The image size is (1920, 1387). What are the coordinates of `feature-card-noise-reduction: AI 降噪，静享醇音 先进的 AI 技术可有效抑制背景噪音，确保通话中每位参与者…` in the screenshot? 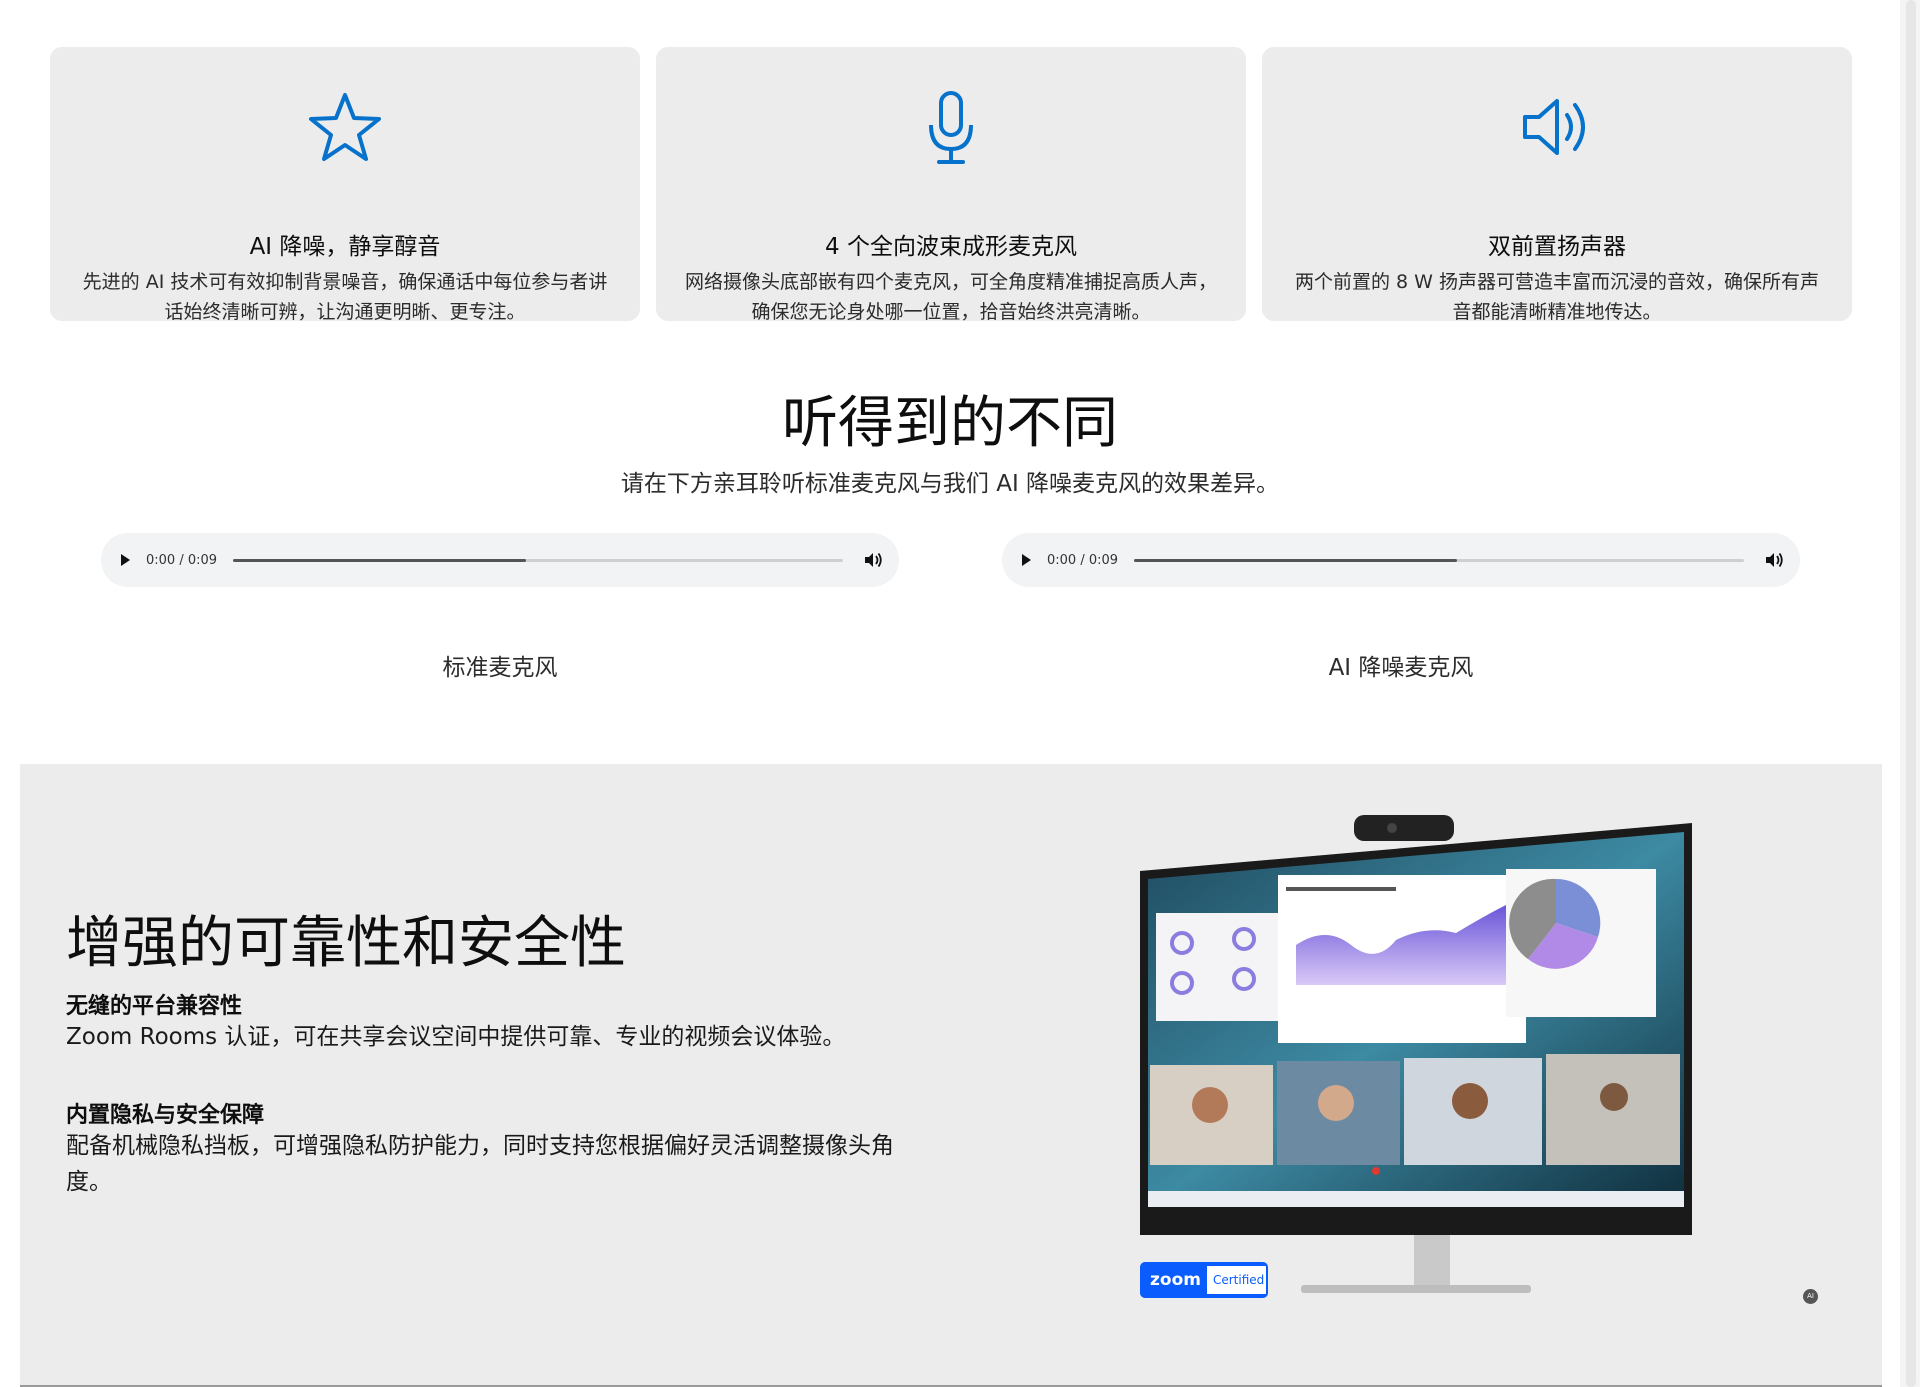 It's located at (345, 185).